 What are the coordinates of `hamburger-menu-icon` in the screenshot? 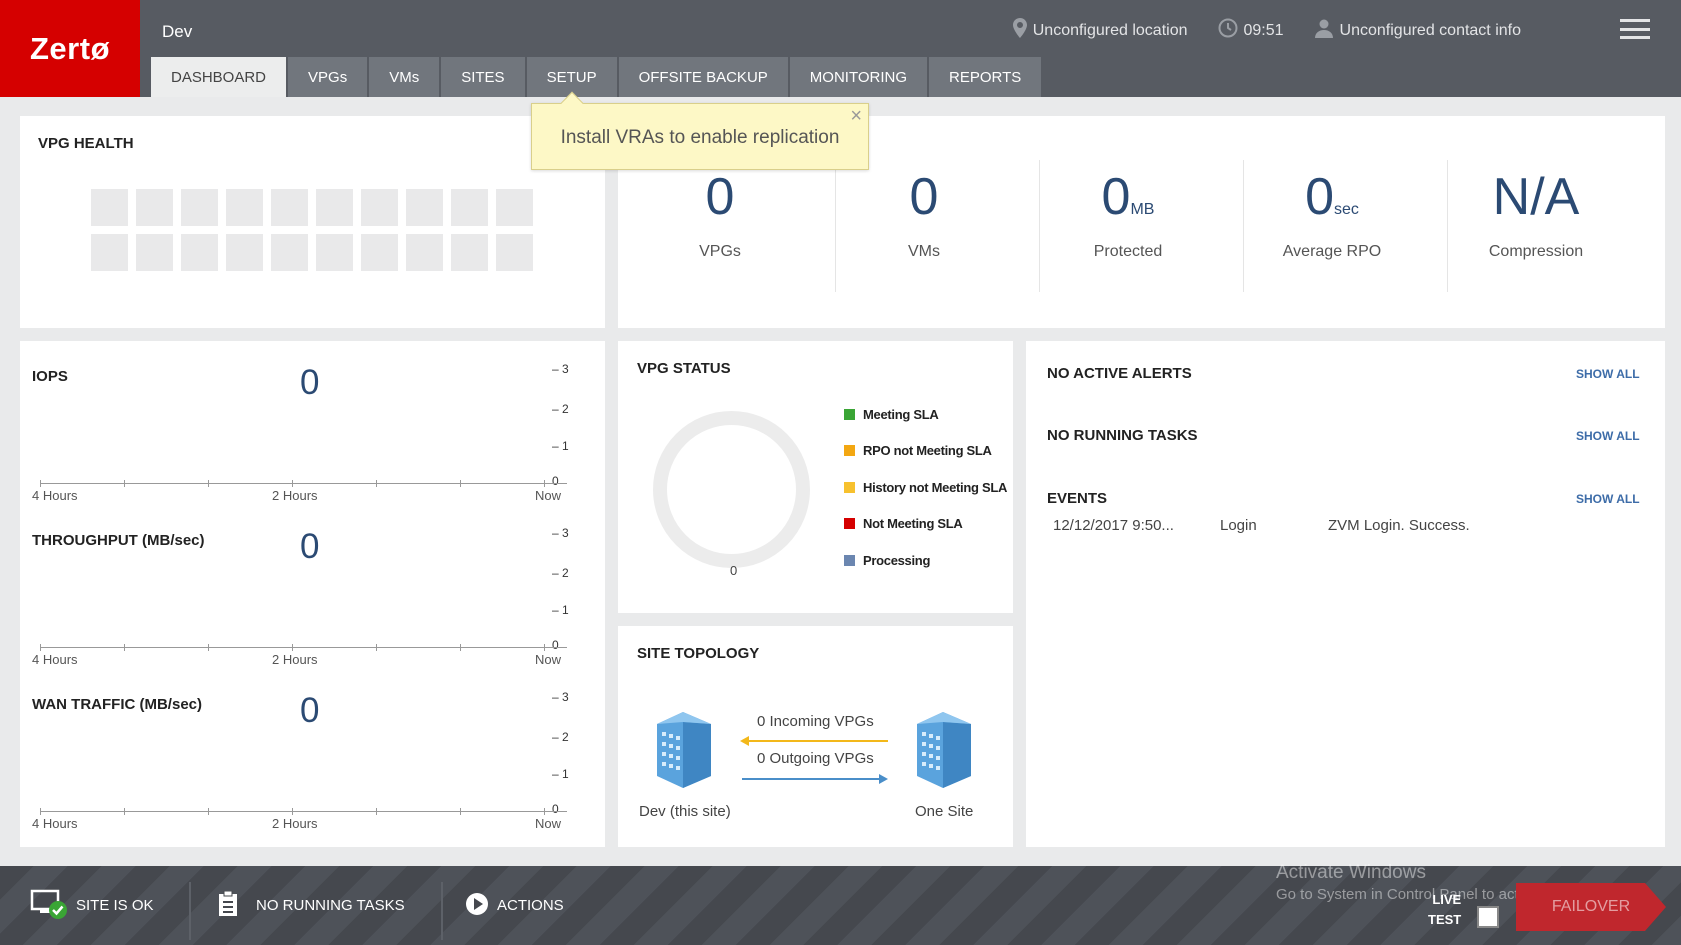 It's located at (1635, 29).